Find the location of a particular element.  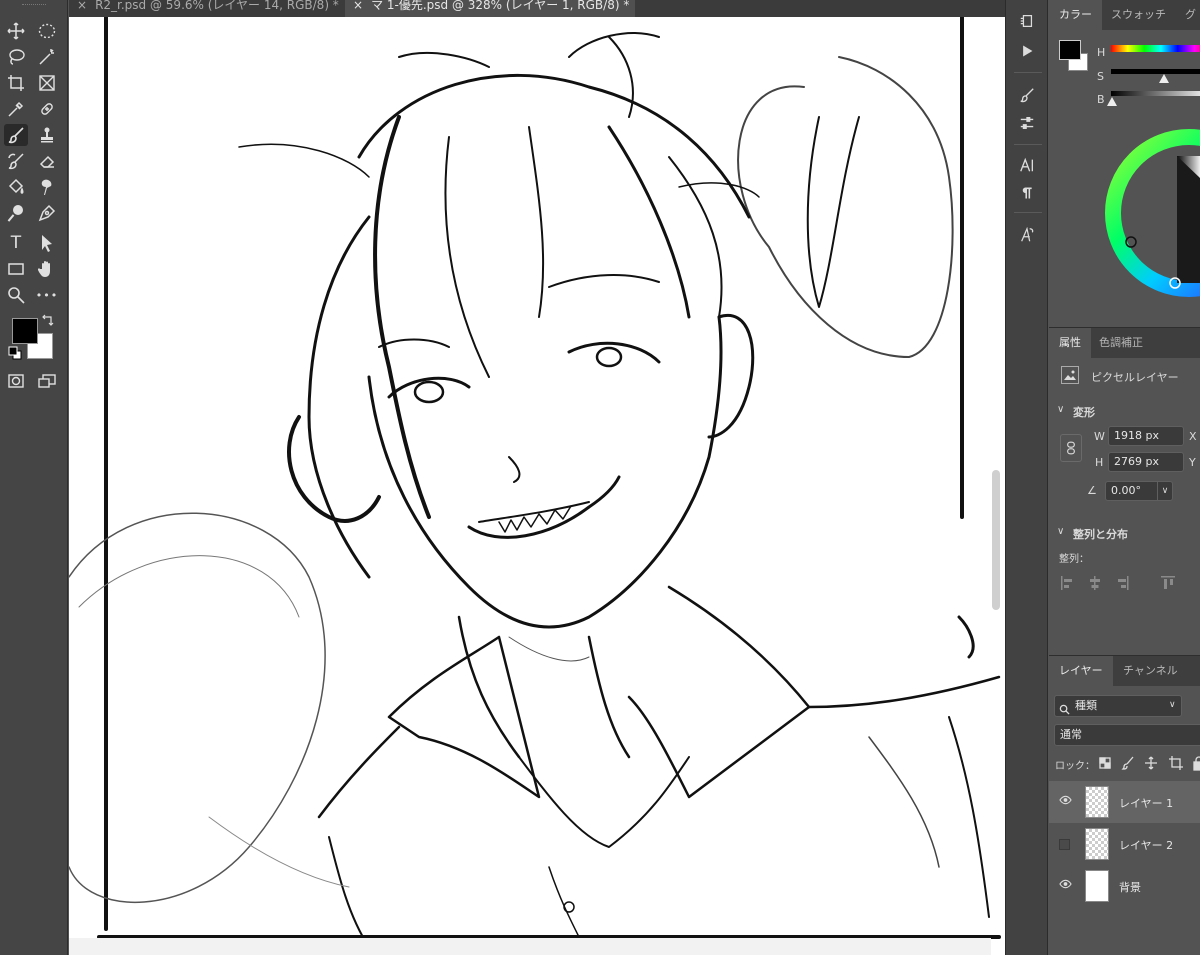

width-label: W is located at coordinates (1099, 436).